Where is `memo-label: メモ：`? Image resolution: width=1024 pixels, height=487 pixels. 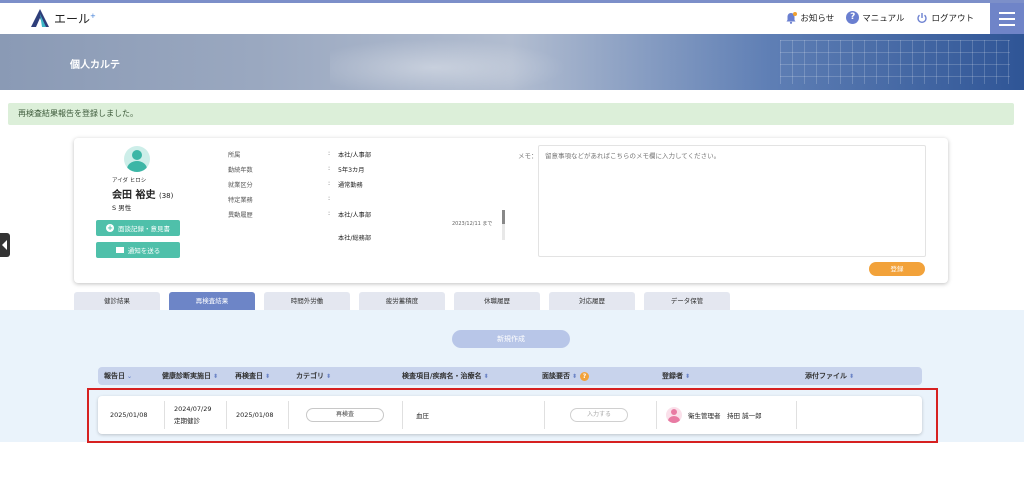 memo-label: メモ： is located at coordinates (528, 156).